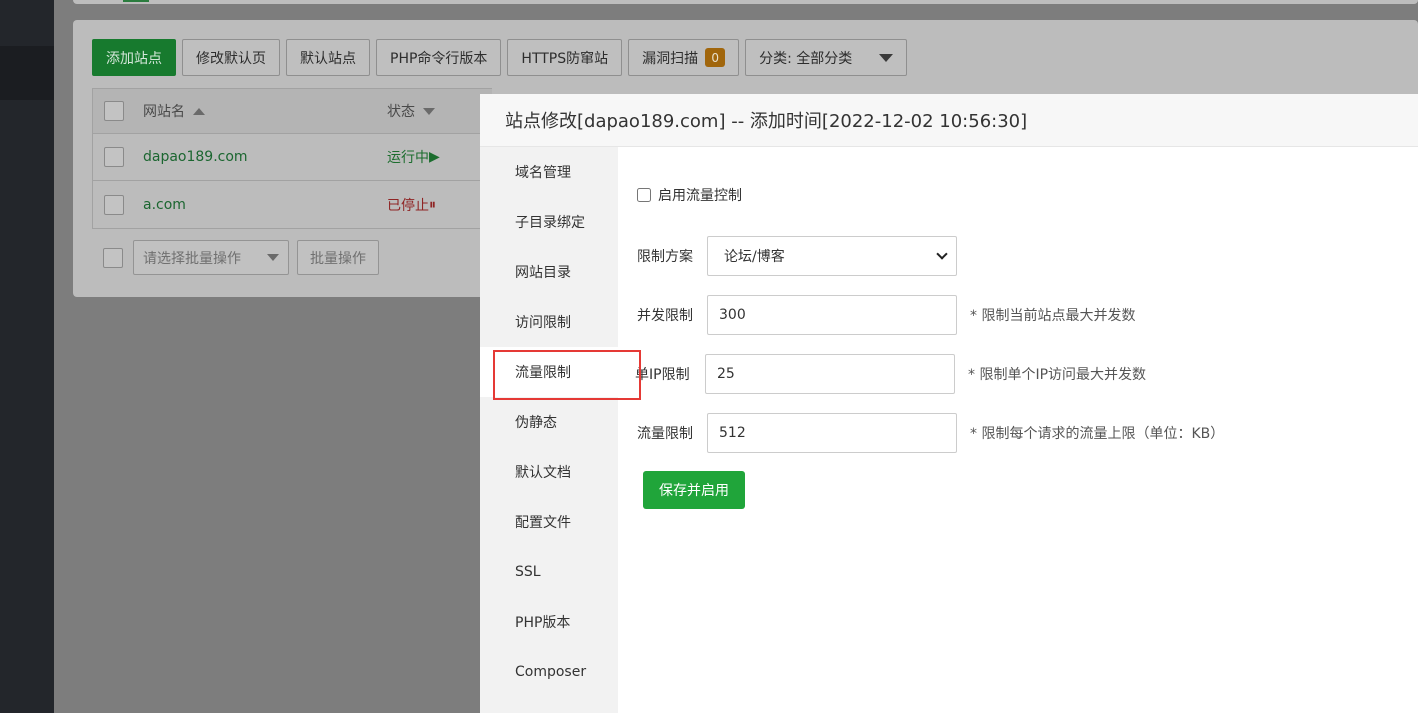 The image size is (1418, 713). What do you see at coordinates (199, 111) in the screenshot?
I see `sort-up-icon` at bounding box center [199, 111].